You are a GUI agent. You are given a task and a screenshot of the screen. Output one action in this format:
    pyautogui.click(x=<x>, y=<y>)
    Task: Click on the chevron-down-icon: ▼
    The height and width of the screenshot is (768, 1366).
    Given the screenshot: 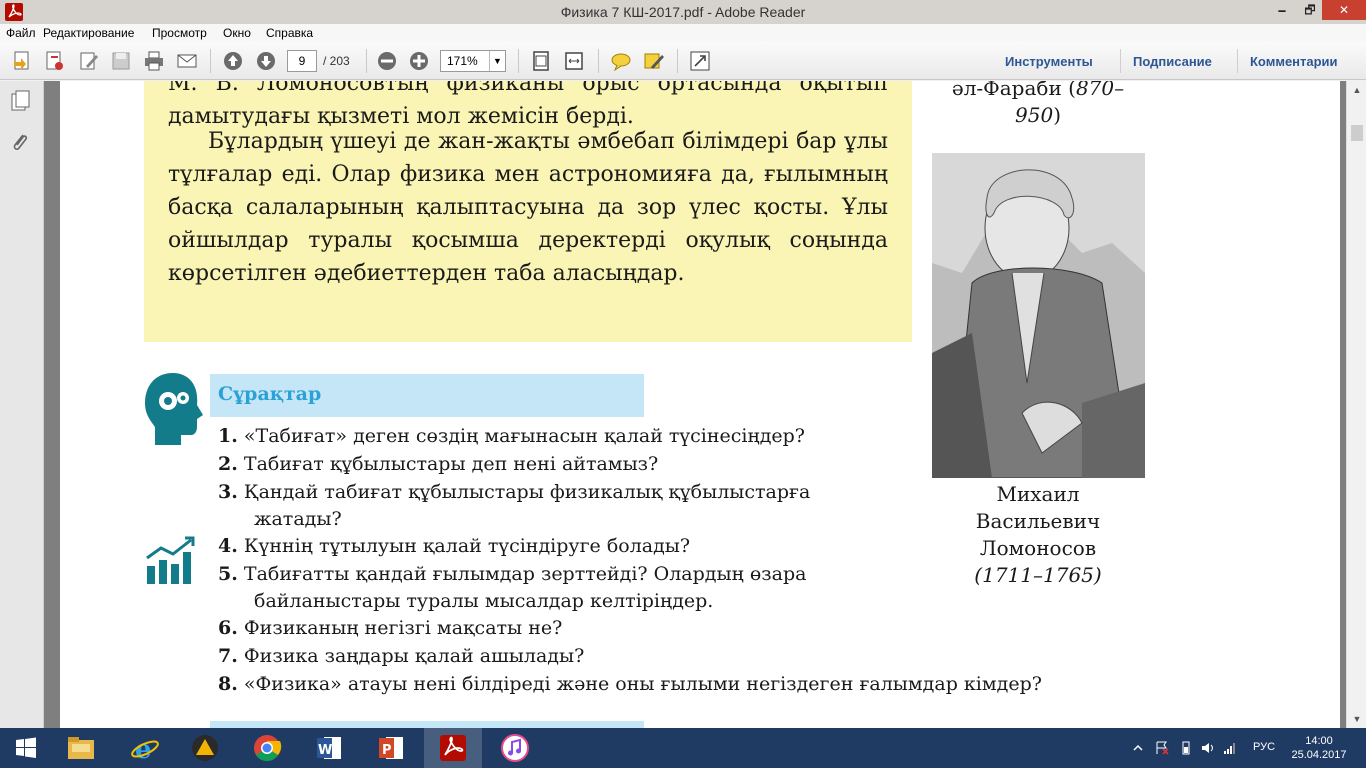 What is the action you would take?
    pyautogui.click(x=497, y=61)
    